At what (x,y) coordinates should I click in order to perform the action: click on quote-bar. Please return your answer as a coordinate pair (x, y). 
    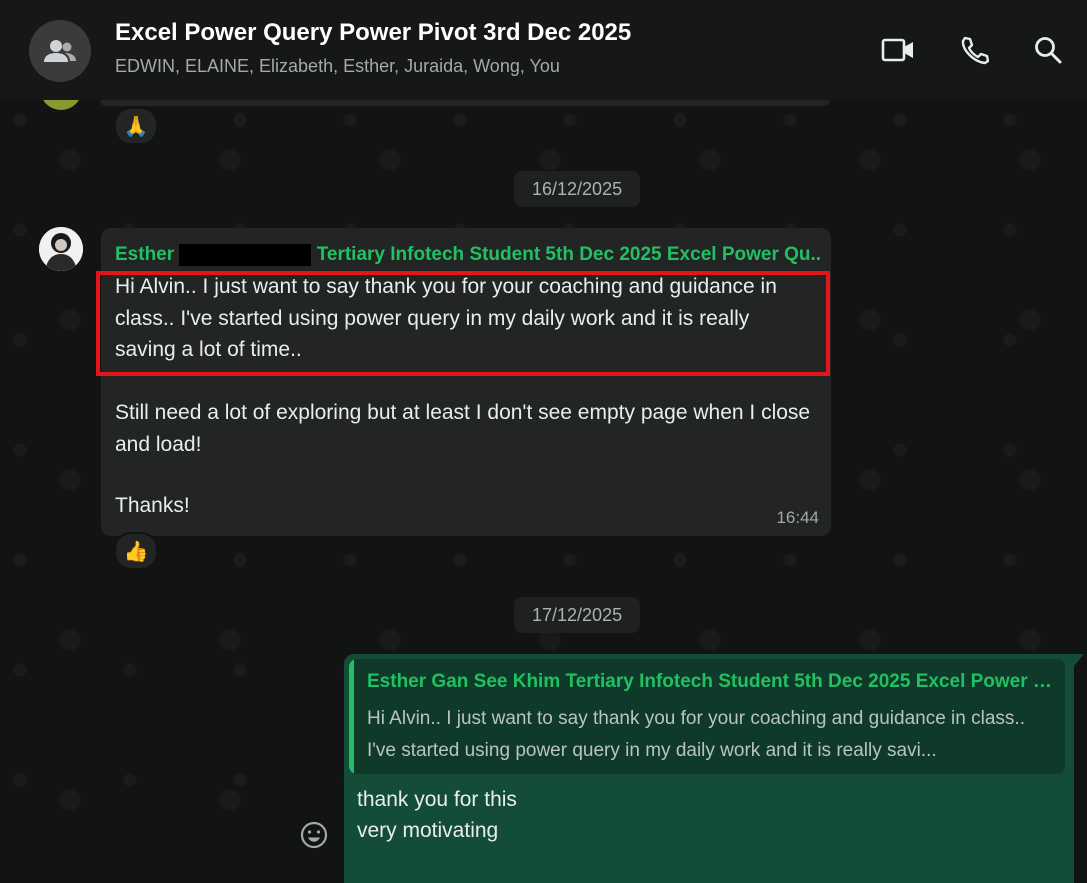
    Looking at the image, I should click on (351, 716).